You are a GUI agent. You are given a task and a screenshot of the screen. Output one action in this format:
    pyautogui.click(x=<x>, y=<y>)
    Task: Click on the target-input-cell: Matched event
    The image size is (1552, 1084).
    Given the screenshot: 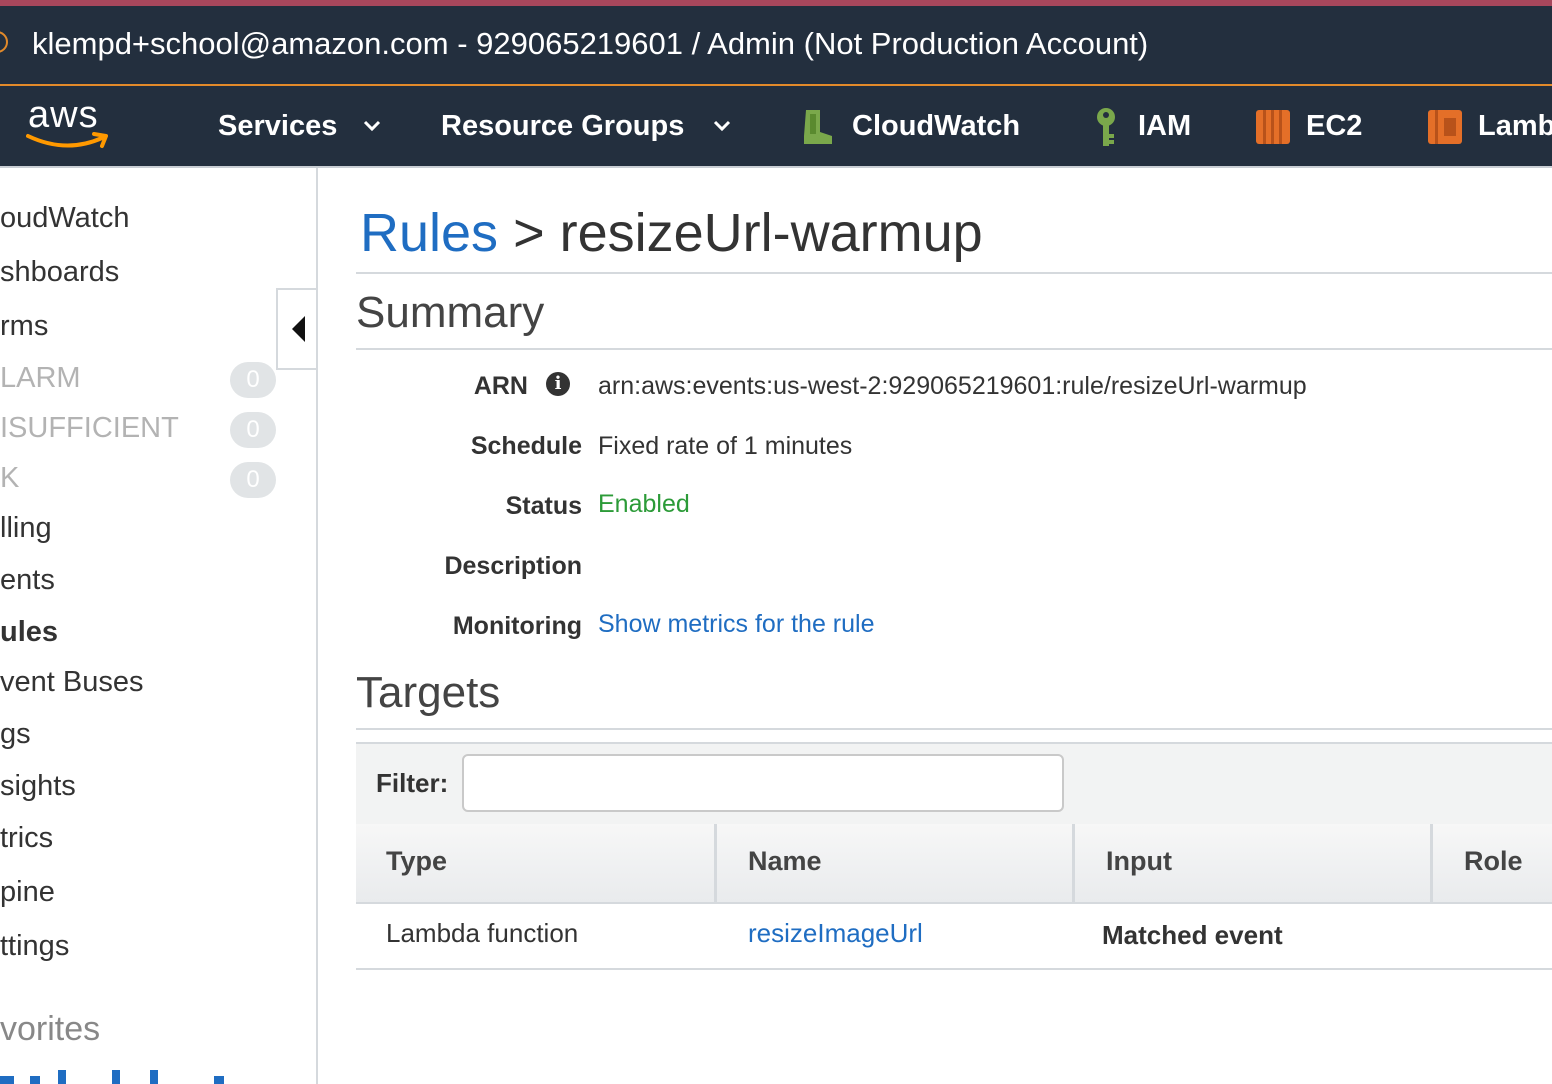 What is the action you would take?
    pyautogui.click(x=1192, y=935)
    